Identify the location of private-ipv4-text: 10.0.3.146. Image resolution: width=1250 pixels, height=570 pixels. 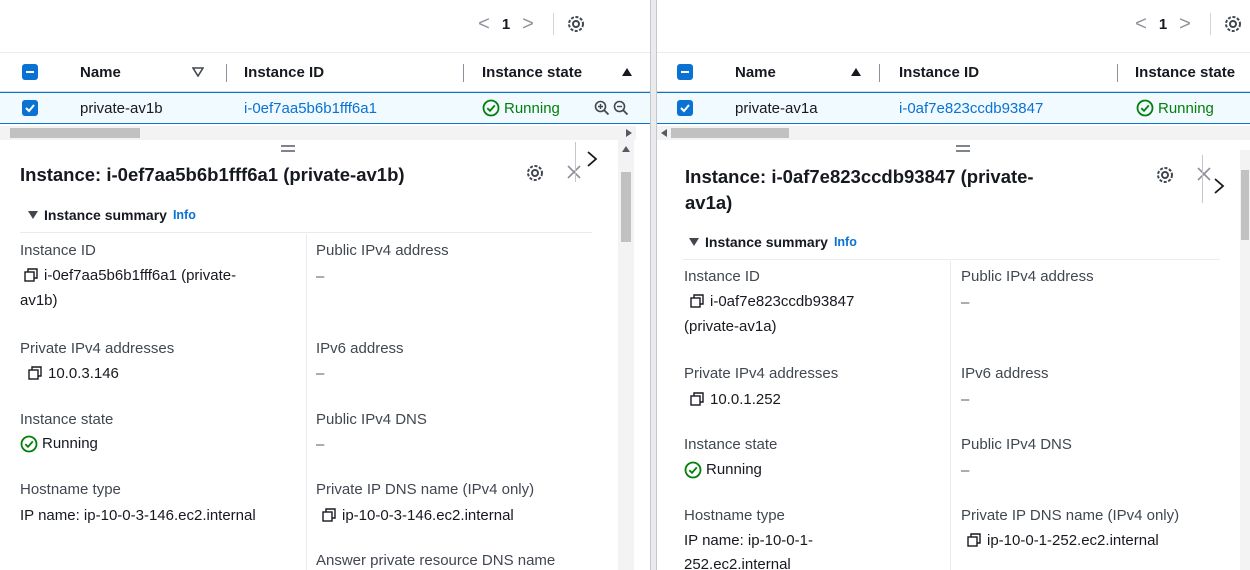
(83, 373).